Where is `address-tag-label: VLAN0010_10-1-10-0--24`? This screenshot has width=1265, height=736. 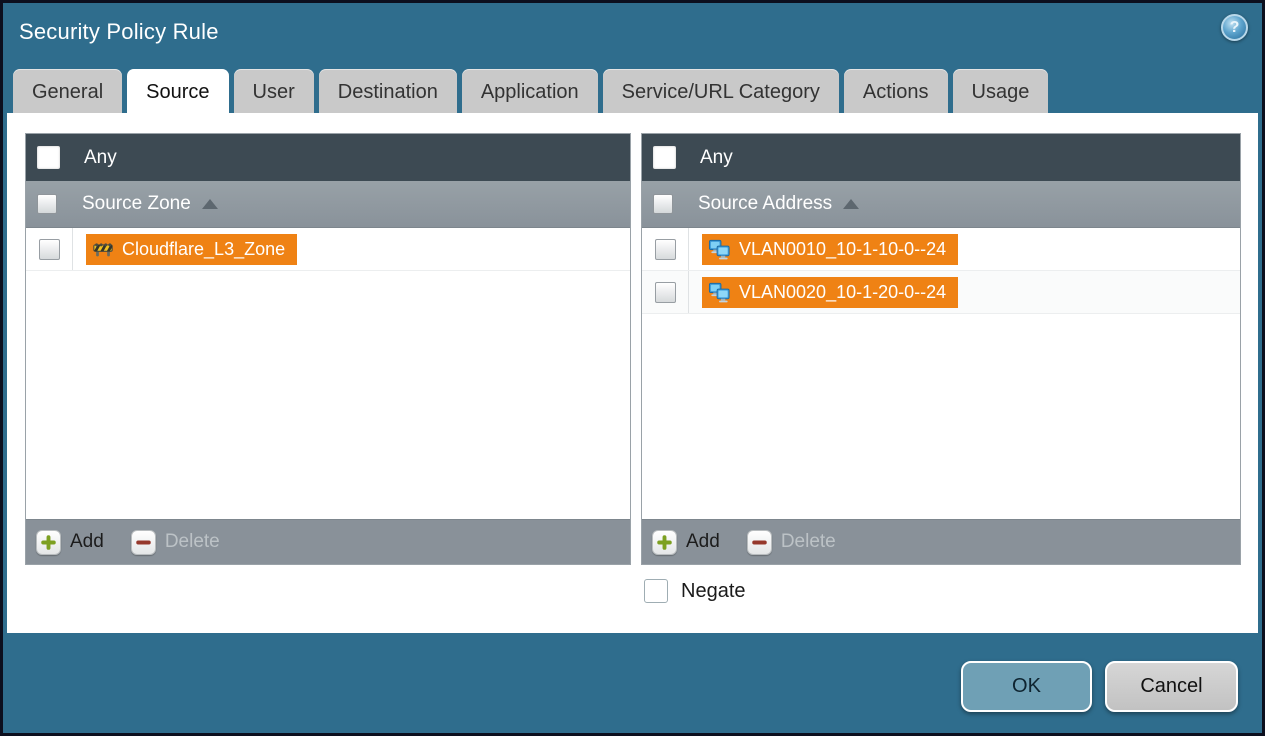 address-tag-label: VLAN0010_10-1-10-0--24 is located at coordinates (843, 248).